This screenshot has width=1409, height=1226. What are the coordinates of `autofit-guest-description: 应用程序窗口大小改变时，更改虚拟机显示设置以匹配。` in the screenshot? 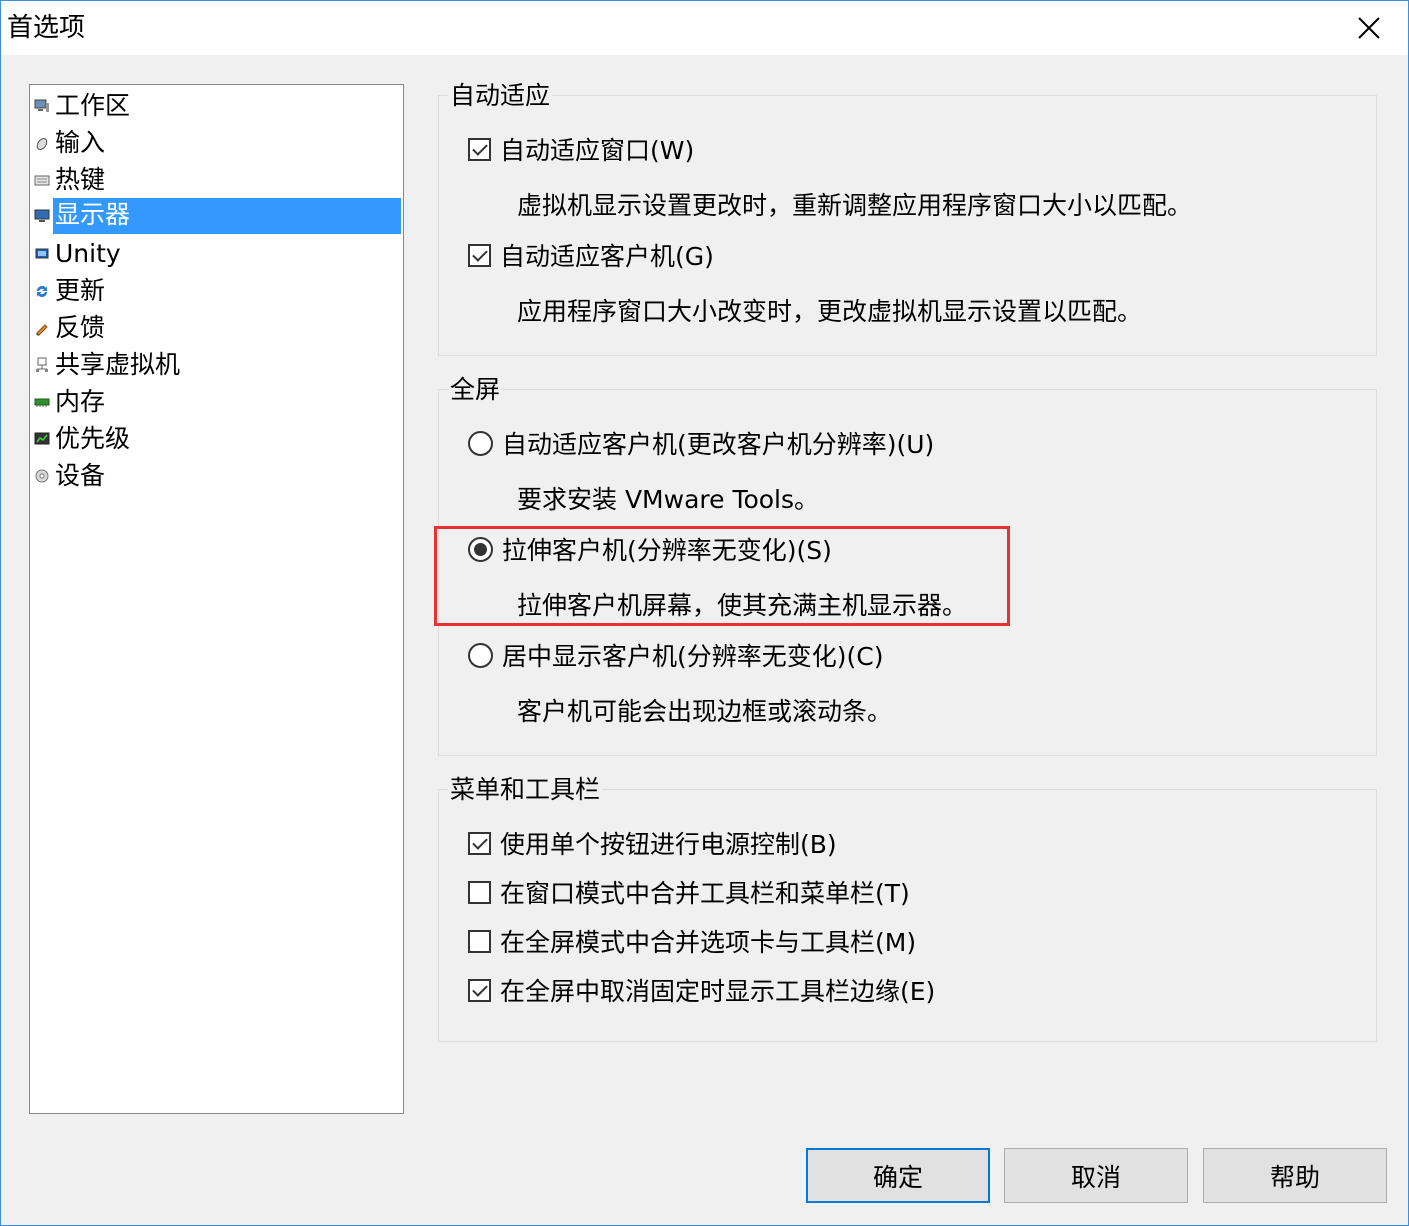 It's located at (830, 311).